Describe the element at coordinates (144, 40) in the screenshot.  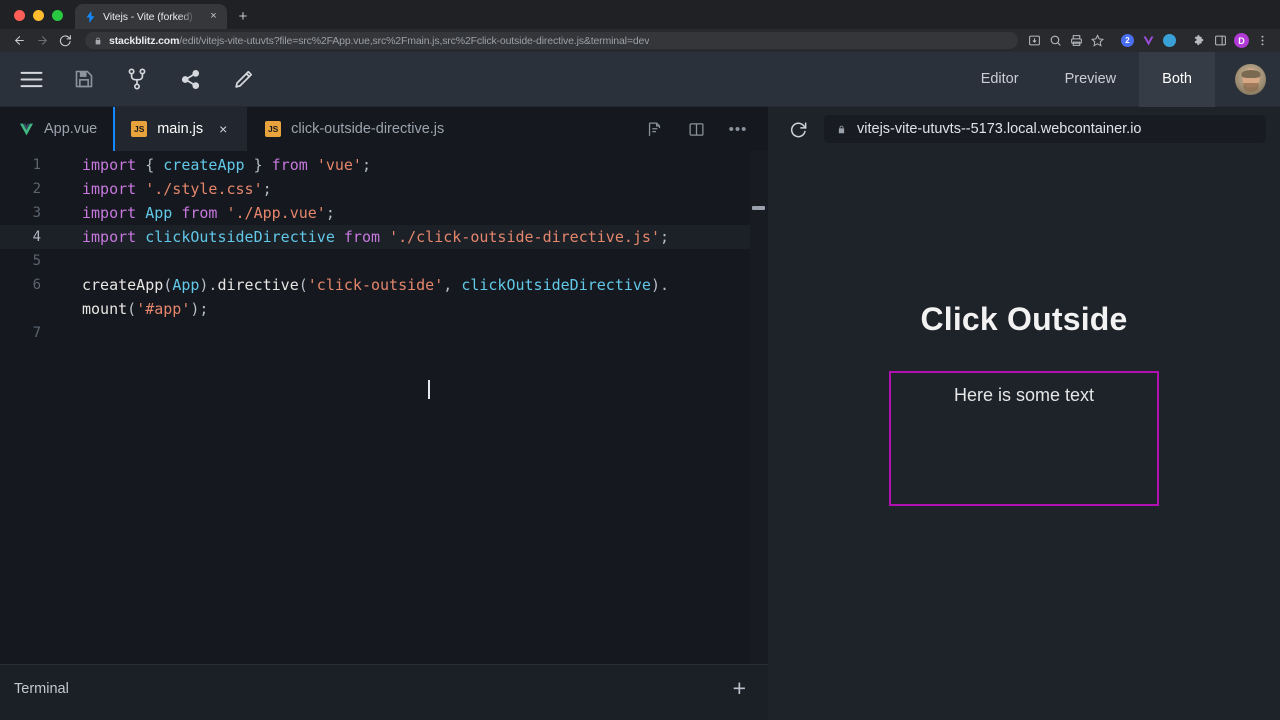
I see `url-domain: stackblitz.com` at that location.